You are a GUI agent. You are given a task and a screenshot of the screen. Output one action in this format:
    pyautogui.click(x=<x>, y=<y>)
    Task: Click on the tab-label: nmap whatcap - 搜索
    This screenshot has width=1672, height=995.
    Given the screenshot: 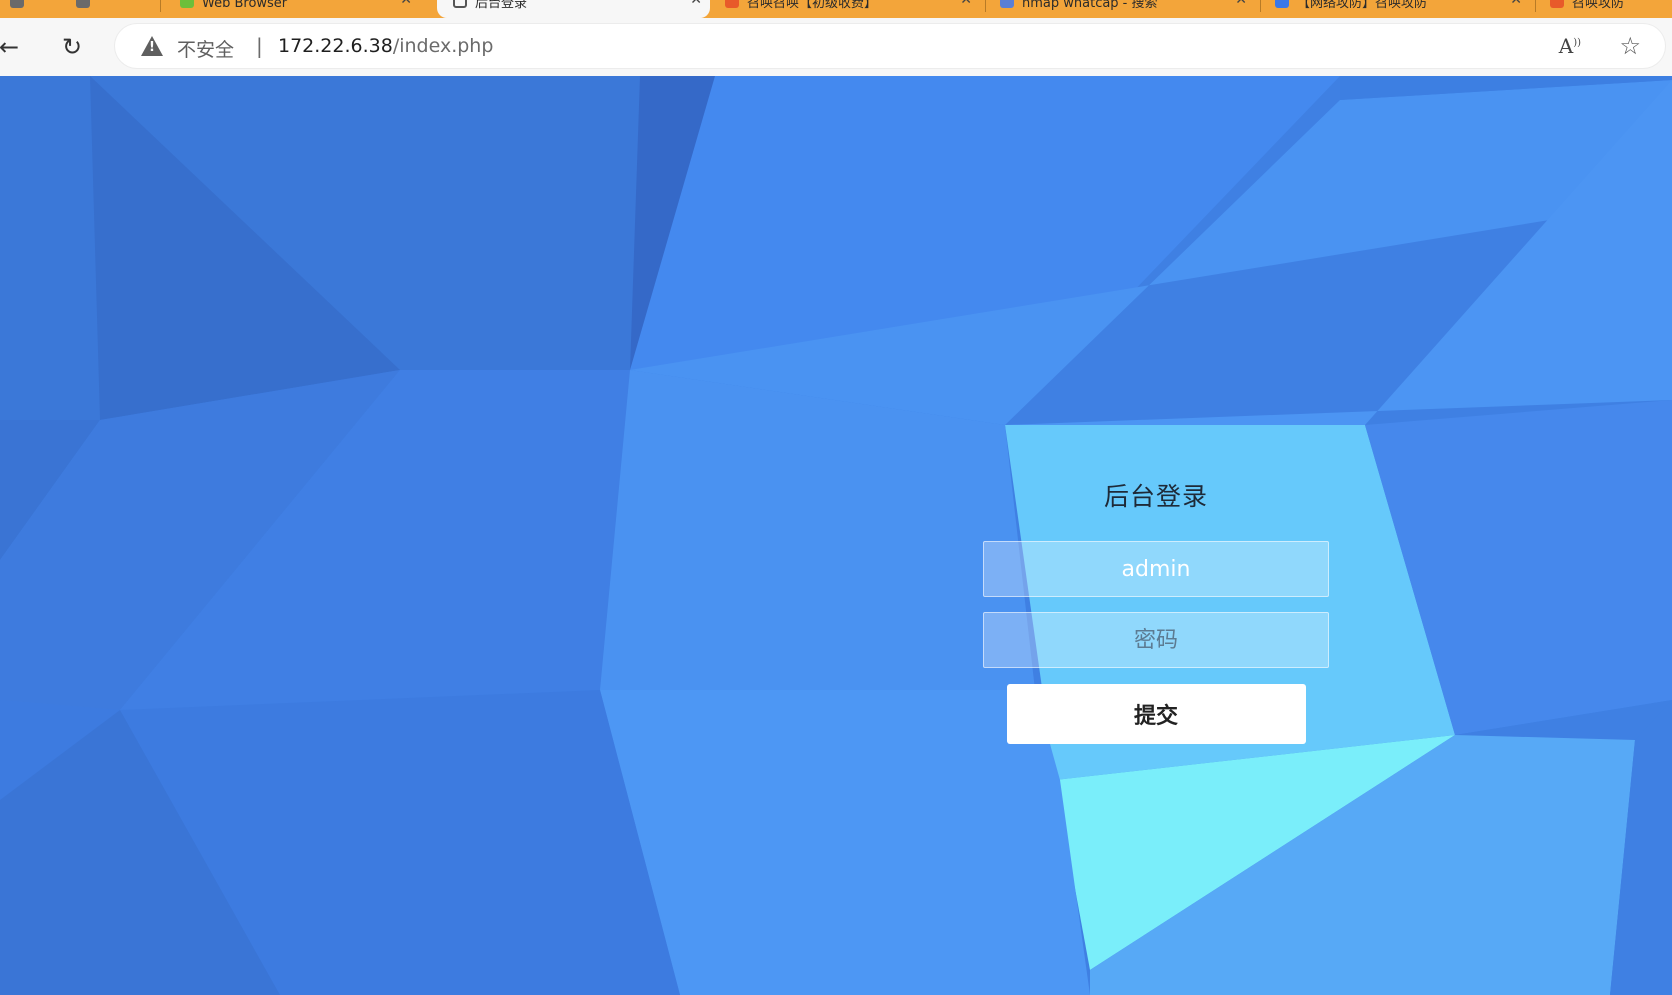 What is the action you would take?
    pyautogui.click(x=1090, y=5)
    